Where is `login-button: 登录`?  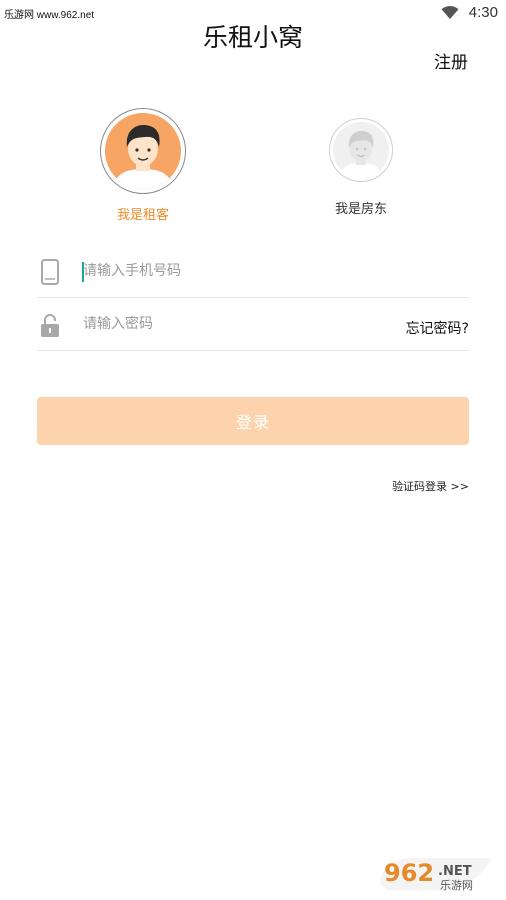 login-button: 登录 is located at coordinates (253, 421).